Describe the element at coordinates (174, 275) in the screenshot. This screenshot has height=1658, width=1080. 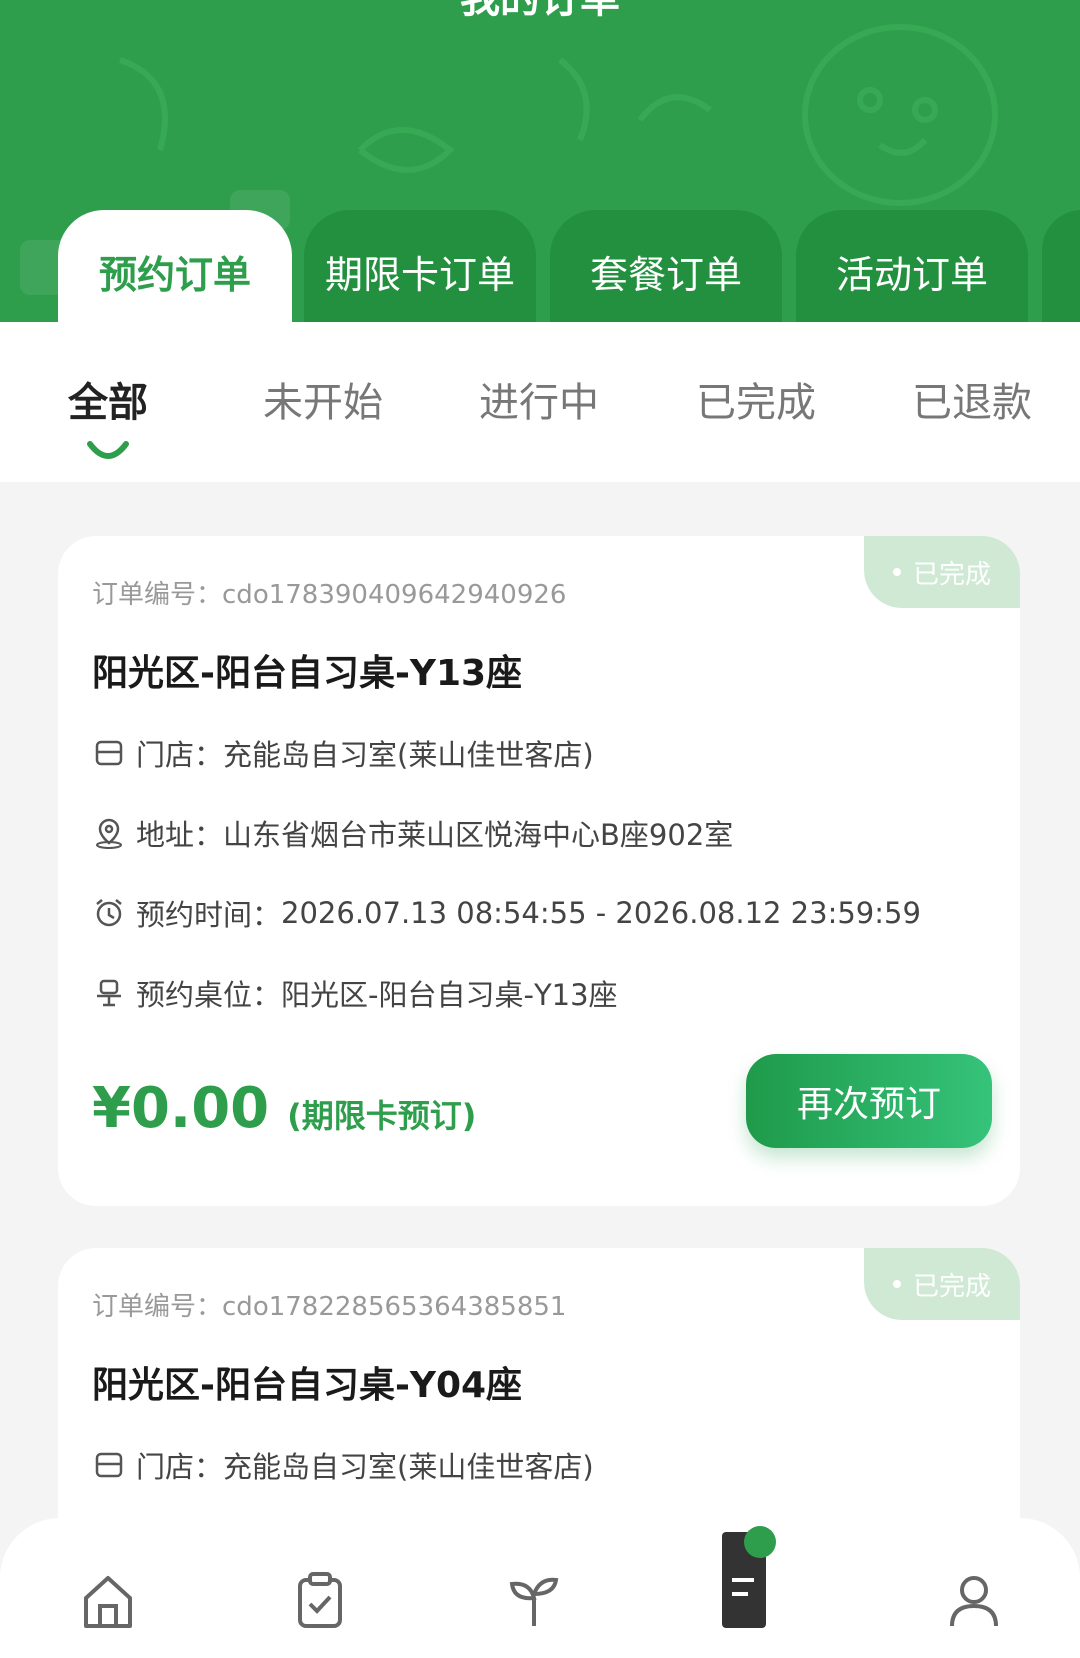
I see `tab-label: 预约订单` at that location.